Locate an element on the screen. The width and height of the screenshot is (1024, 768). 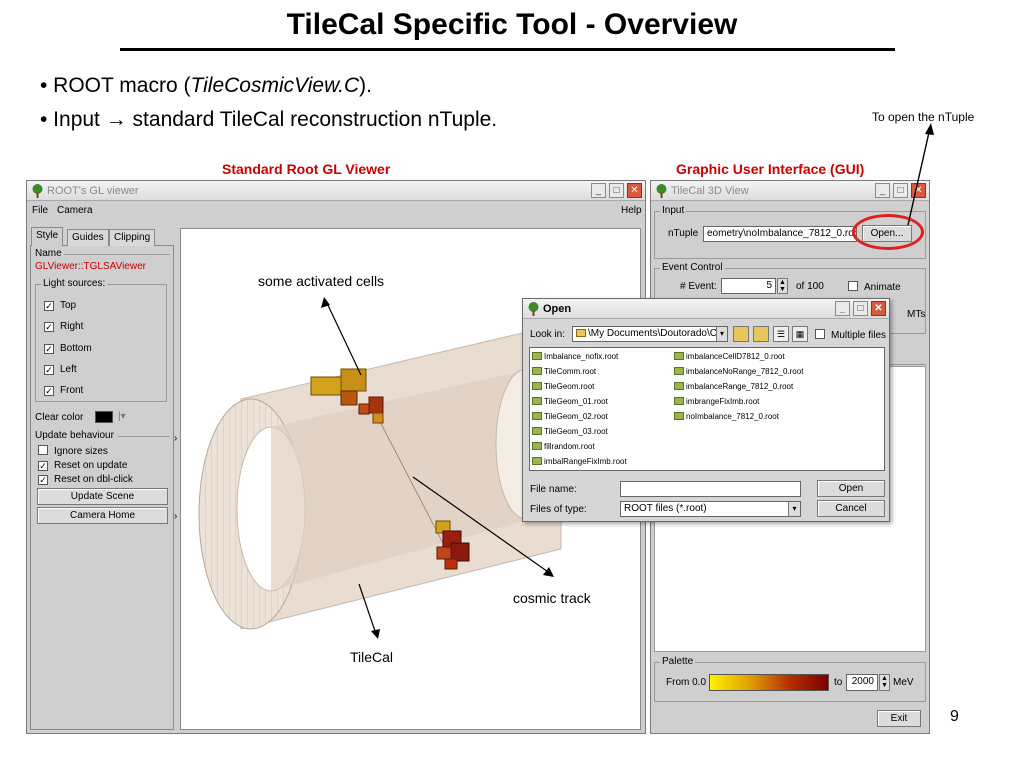
event-number-field: 5 is located at coordinates (748, 286).